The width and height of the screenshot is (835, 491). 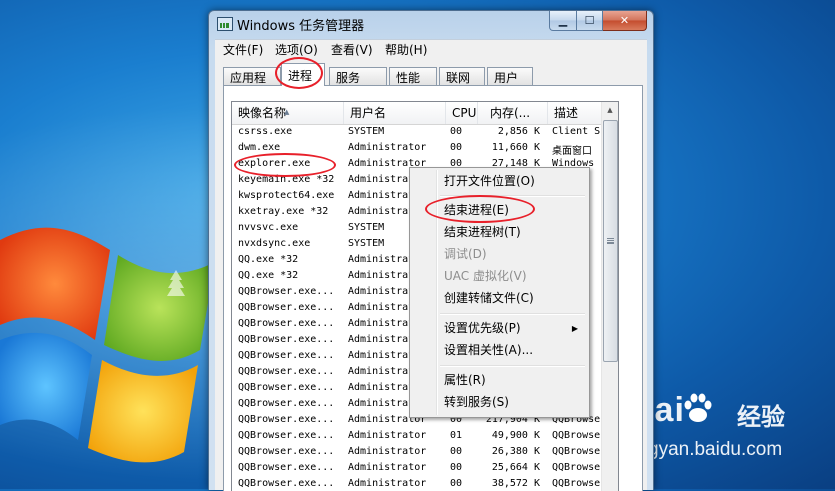 What do you see at coordinates (515, 435) in the screenshot?
I see `cell-mem: 49,900 K` at bounding box center [515, 435].